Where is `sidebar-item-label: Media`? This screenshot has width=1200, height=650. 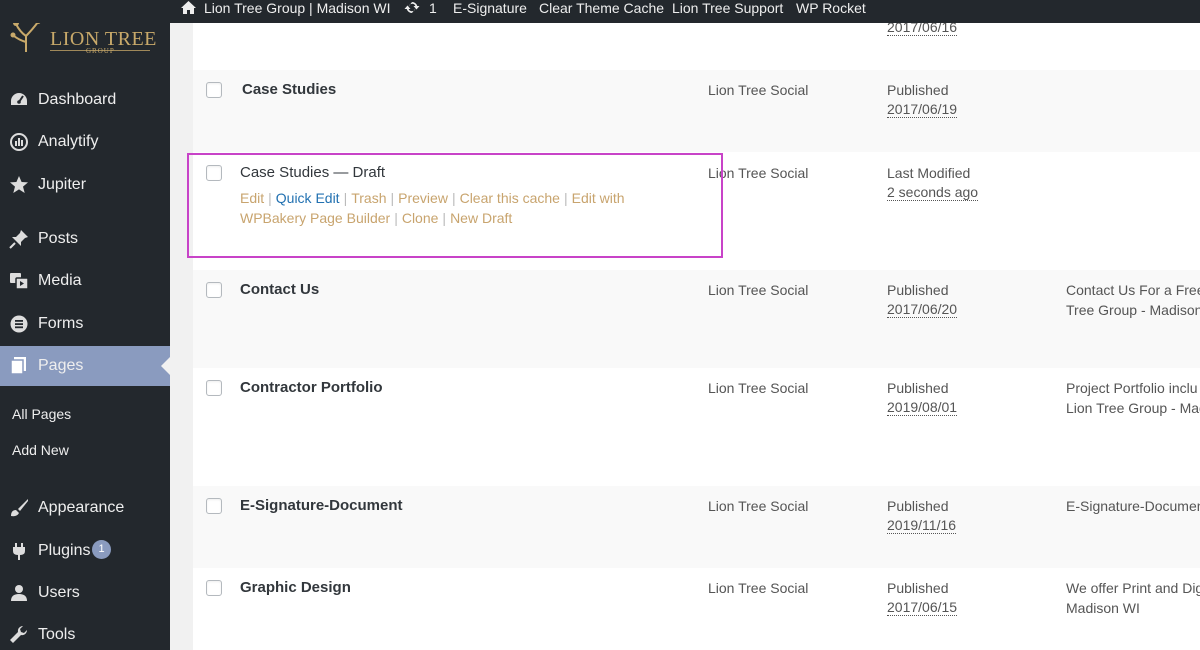
sidebar-item-label: Media is located at coordinates (60, 280).